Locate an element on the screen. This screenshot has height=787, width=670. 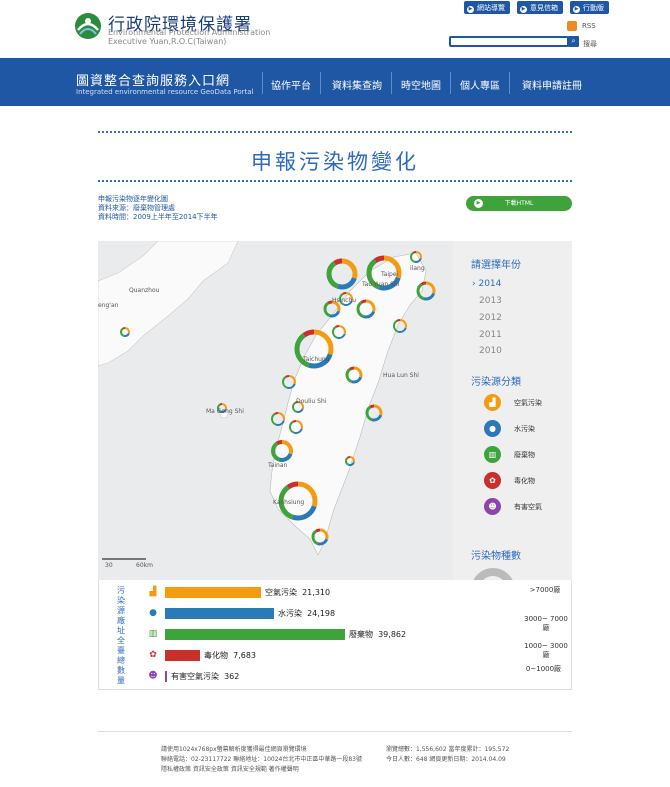
footer-policy-links: 隱私權政策 資訊安全政策 資訊安全規範 著作權聲明 is located at coordinates (230, 768).